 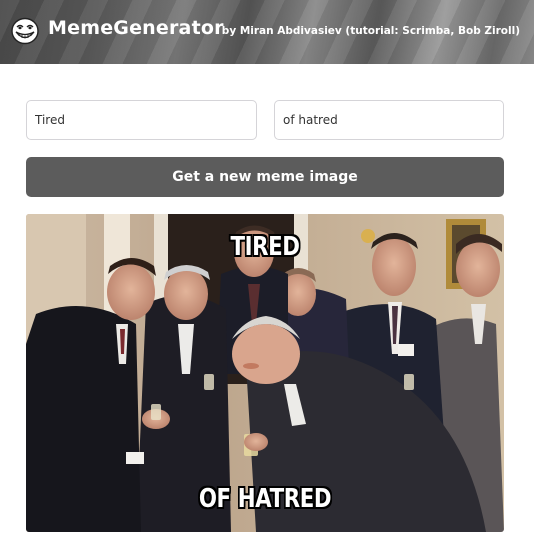 What do you see at coordinates (25, 31) in the screenshot?
I see `trollface-icon` at bounding box center [25, 31].